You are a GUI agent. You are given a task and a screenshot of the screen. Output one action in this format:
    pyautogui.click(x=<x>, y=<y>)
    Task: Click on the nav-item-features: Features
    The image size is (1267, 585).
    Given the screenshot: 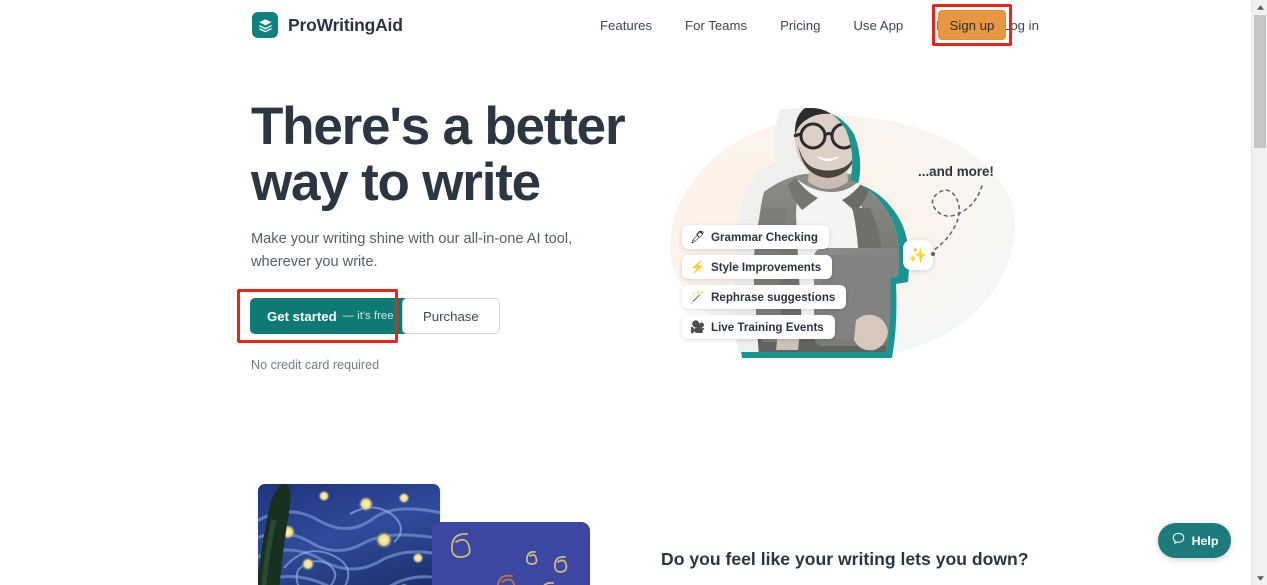 What is the action you would take?
    pyautogui.click(x=626, y=25)
    